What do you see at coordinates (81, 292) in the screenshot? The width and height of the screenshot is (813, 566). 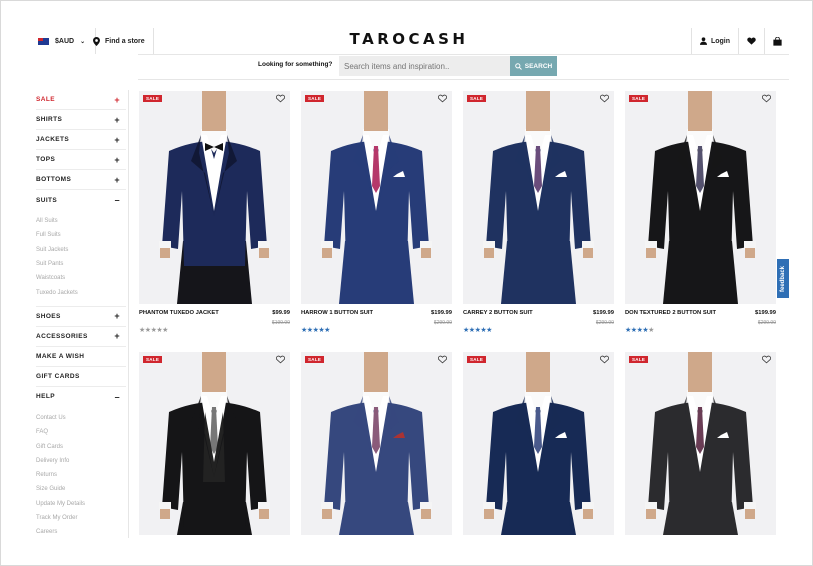 I see `submenu-item: Tuxedo Jackets` at bounding box center [81, 292].